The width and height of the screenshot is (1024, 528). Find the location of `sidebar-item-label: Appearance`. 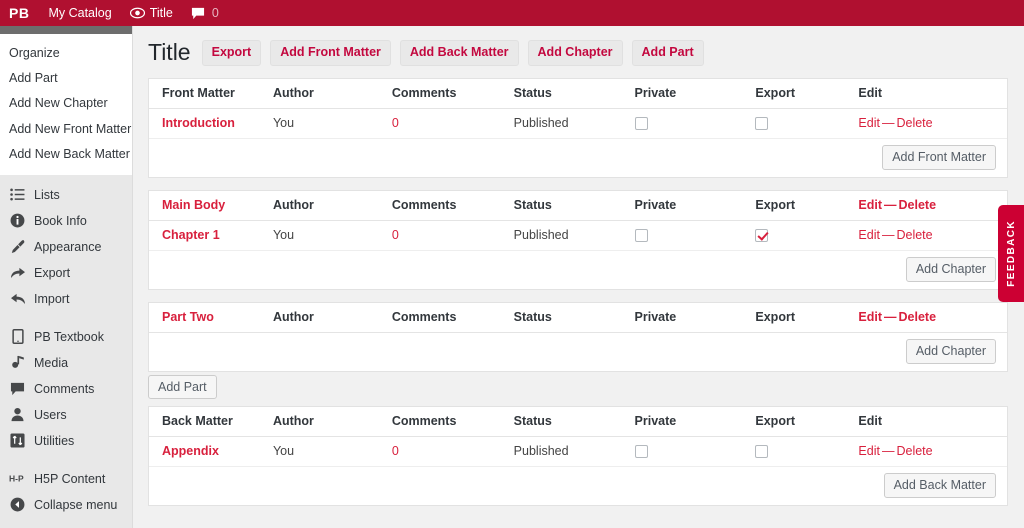

sidebar-item-label: Appearance is located at coordinates (68, 246).